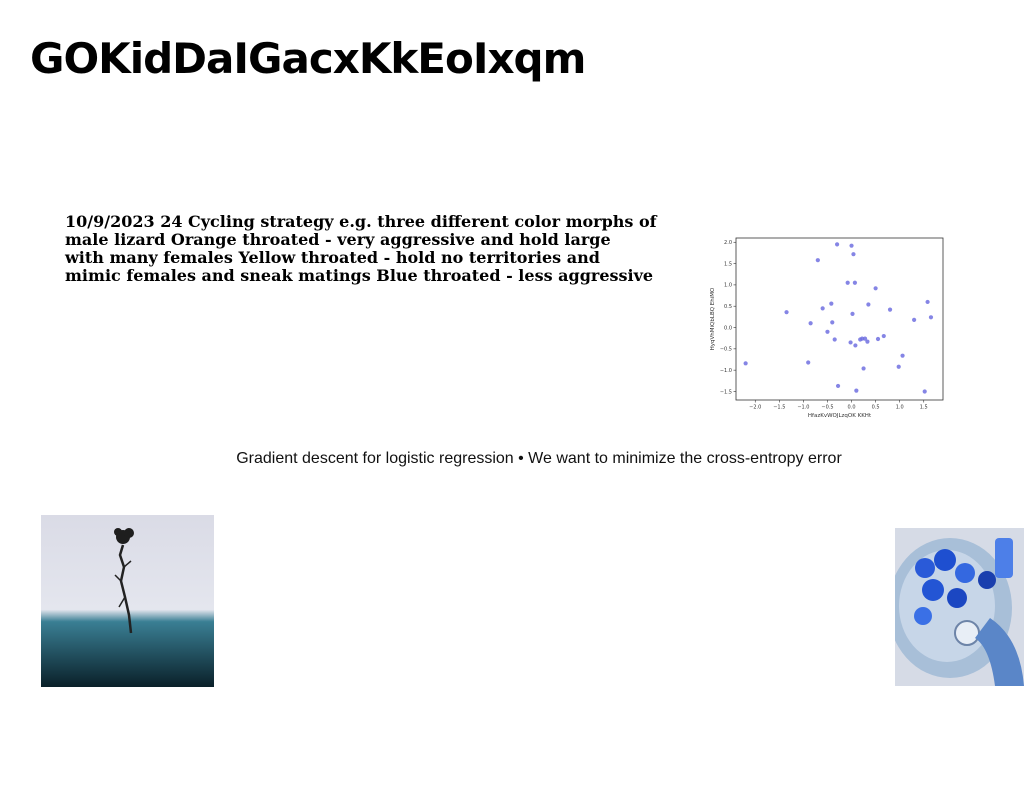 The height and width of the screenshot is (788, 1024). Describe the element at coordinates (713, 318) in the screenshot. I see `y-axis-label: HyqVhMiQbLBQ EhiMO` at that location.